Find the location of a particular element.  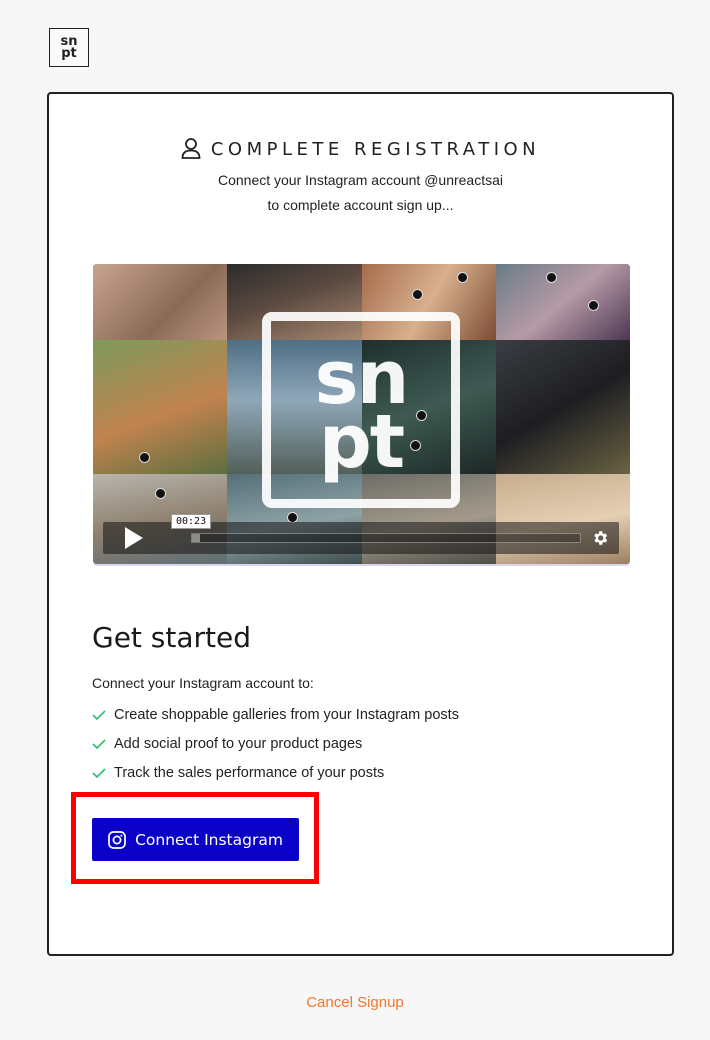

snpt-logo: sn pt is located at coordinates (69, 47).